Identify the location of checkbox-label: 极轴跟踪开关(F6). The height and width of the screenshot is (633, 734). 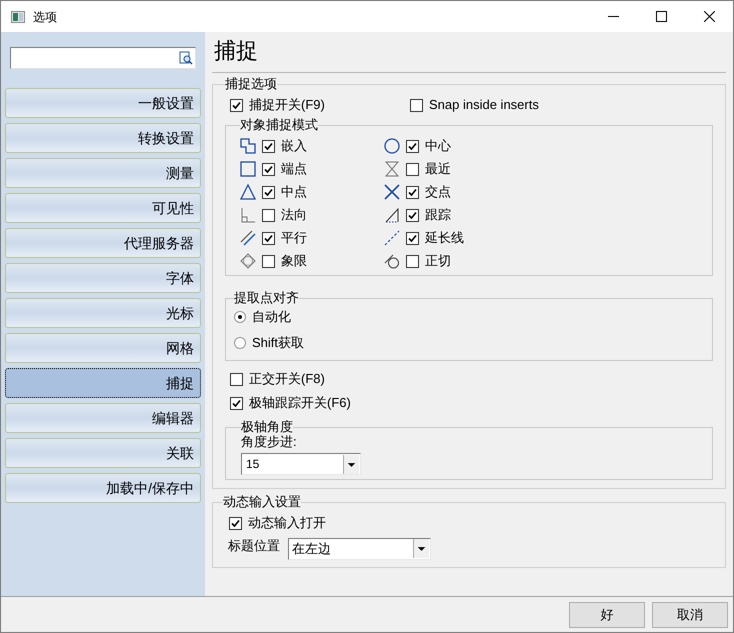
(300, 403).